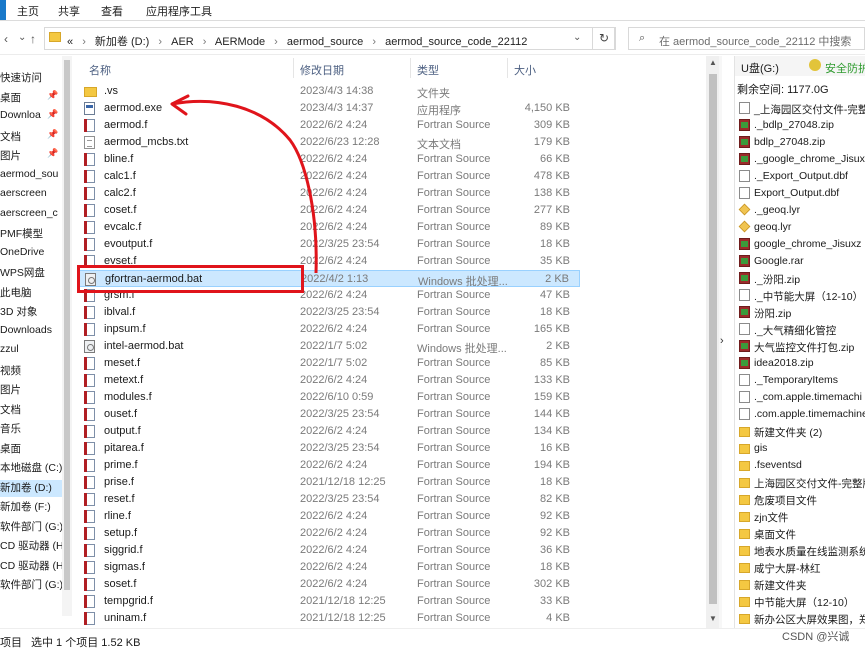 This screenshot has width=865, height=652. Describe the element at coordinates (180, 105) in the screenshot. I see `annotation-arrow-head` at that location.